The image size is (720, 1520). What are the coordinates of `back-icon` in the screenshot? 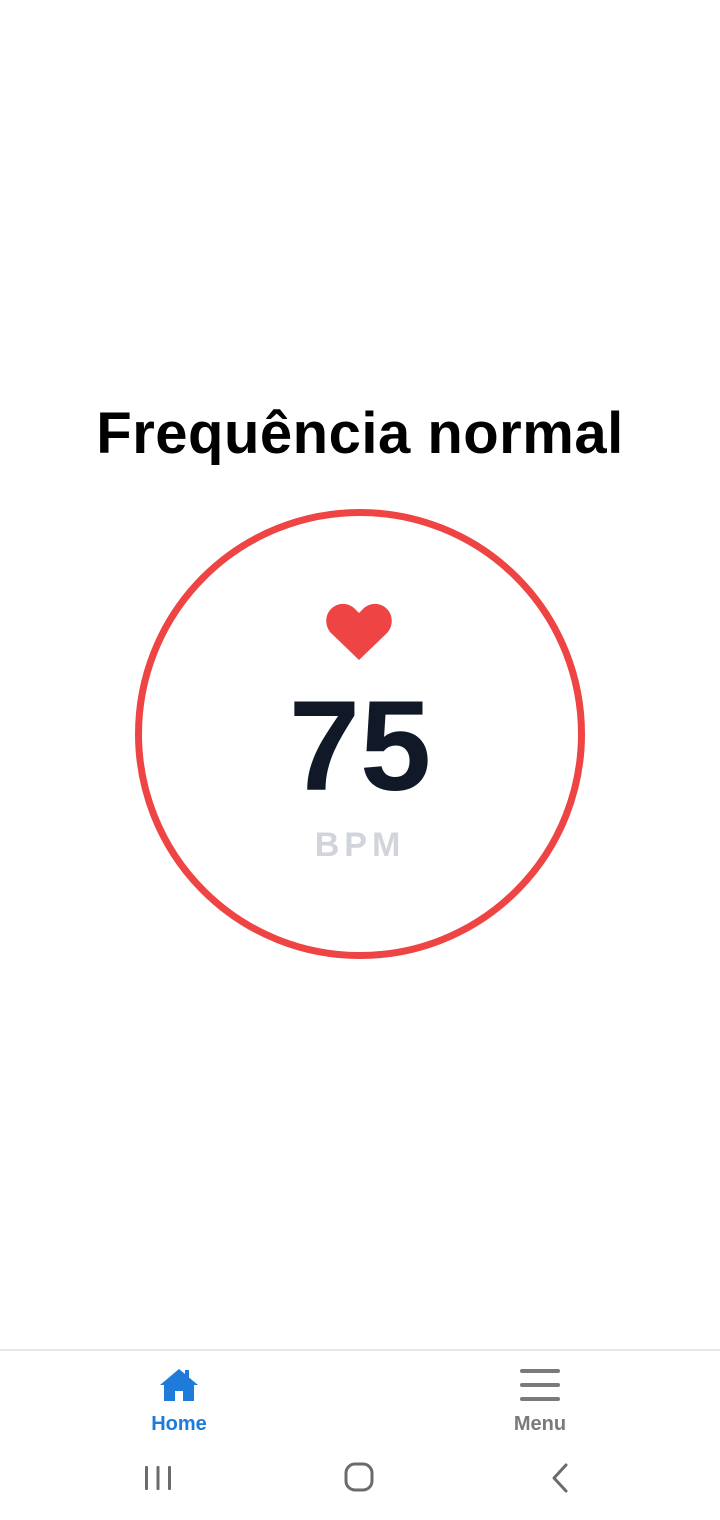 It's located at (561, 1478).